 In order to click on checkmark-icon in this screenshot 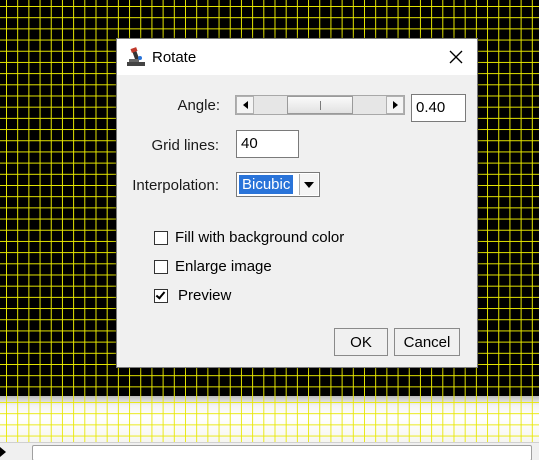, I will do `click(160, 294)`.